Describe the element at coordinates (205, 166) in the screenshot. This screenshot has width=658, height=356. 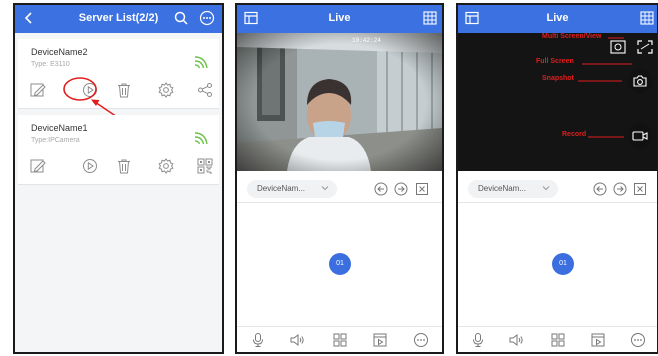
I see `qr-code-icon` at that location.